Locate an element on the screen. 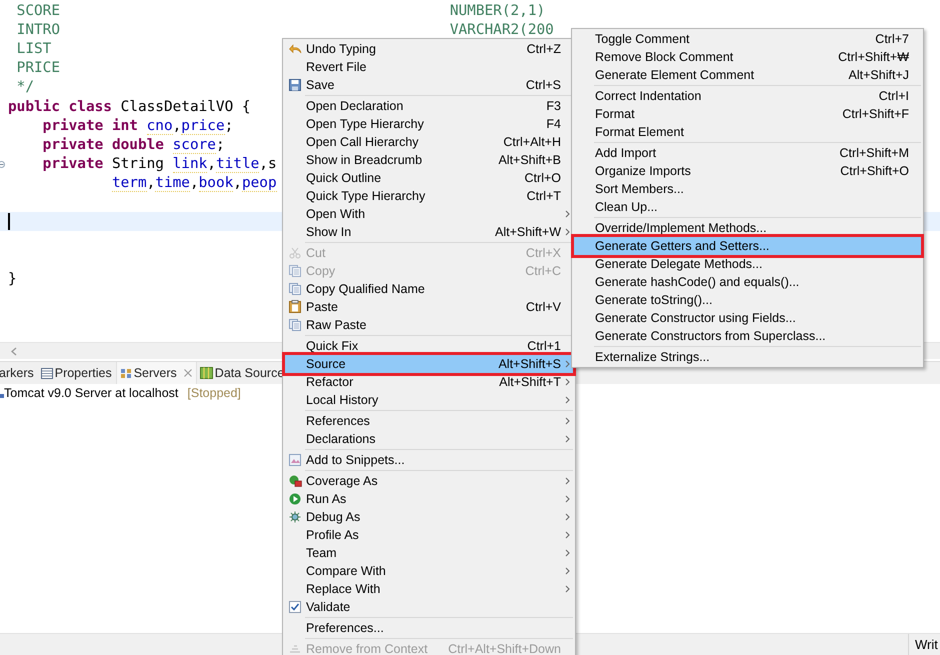 The height and width of the screenshot is (655, 940). menu-item: Revert File is located at coordinates (429, 67).